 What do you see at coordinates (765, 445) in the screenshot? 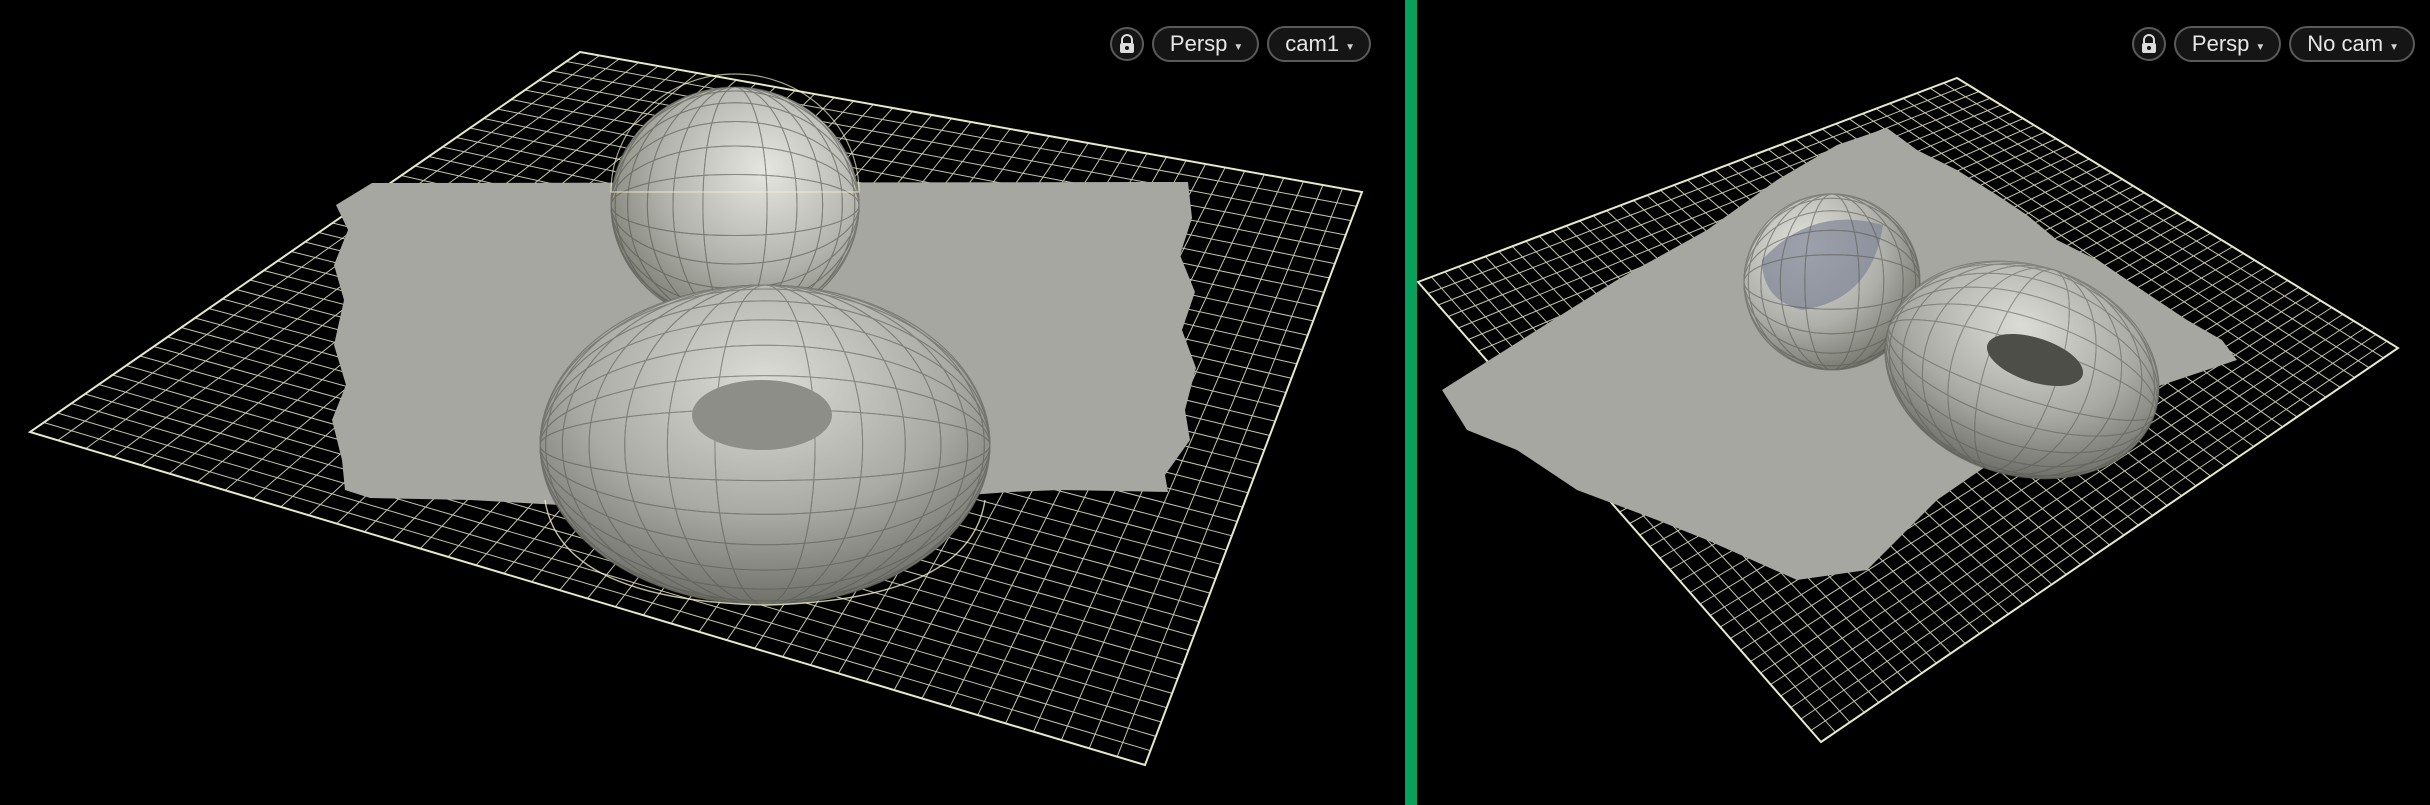
I see `torus-mesh` at bounding box center [765, 445].